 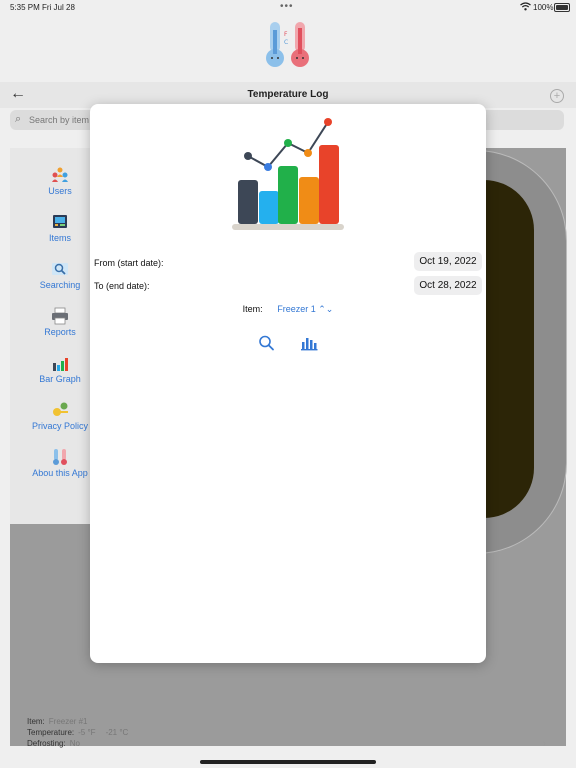 I want to click on items-icon, so click(x=60, y=221).